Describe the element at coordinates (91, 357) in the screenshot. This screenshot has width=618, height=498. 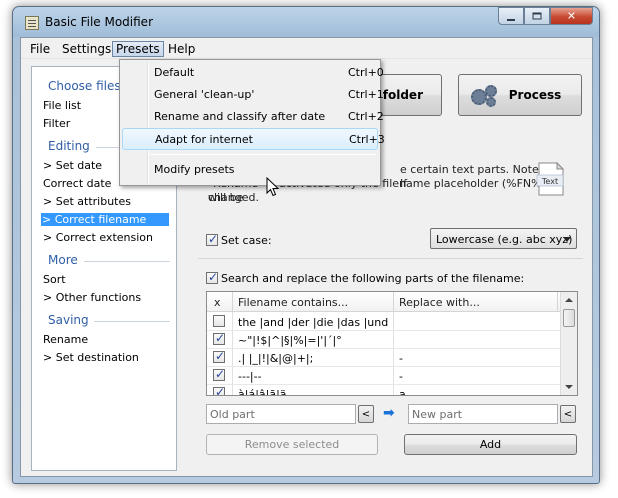
I see `sidebar-item-set-destination: > Set destination` at that location.